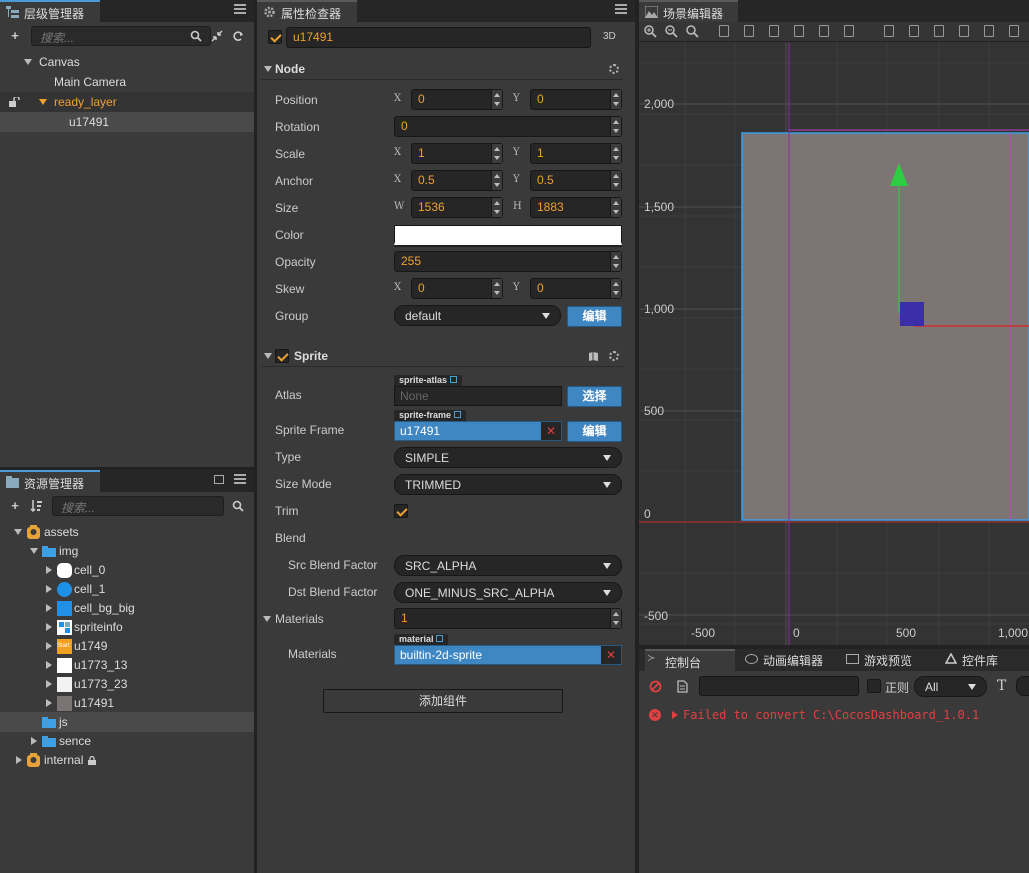 This screenshot has height=873, width=1029. Describe the element at coordinates (508, 565) in the screenshot. I see `src-blend-dropdown: SRC_ALPHA` at that location.